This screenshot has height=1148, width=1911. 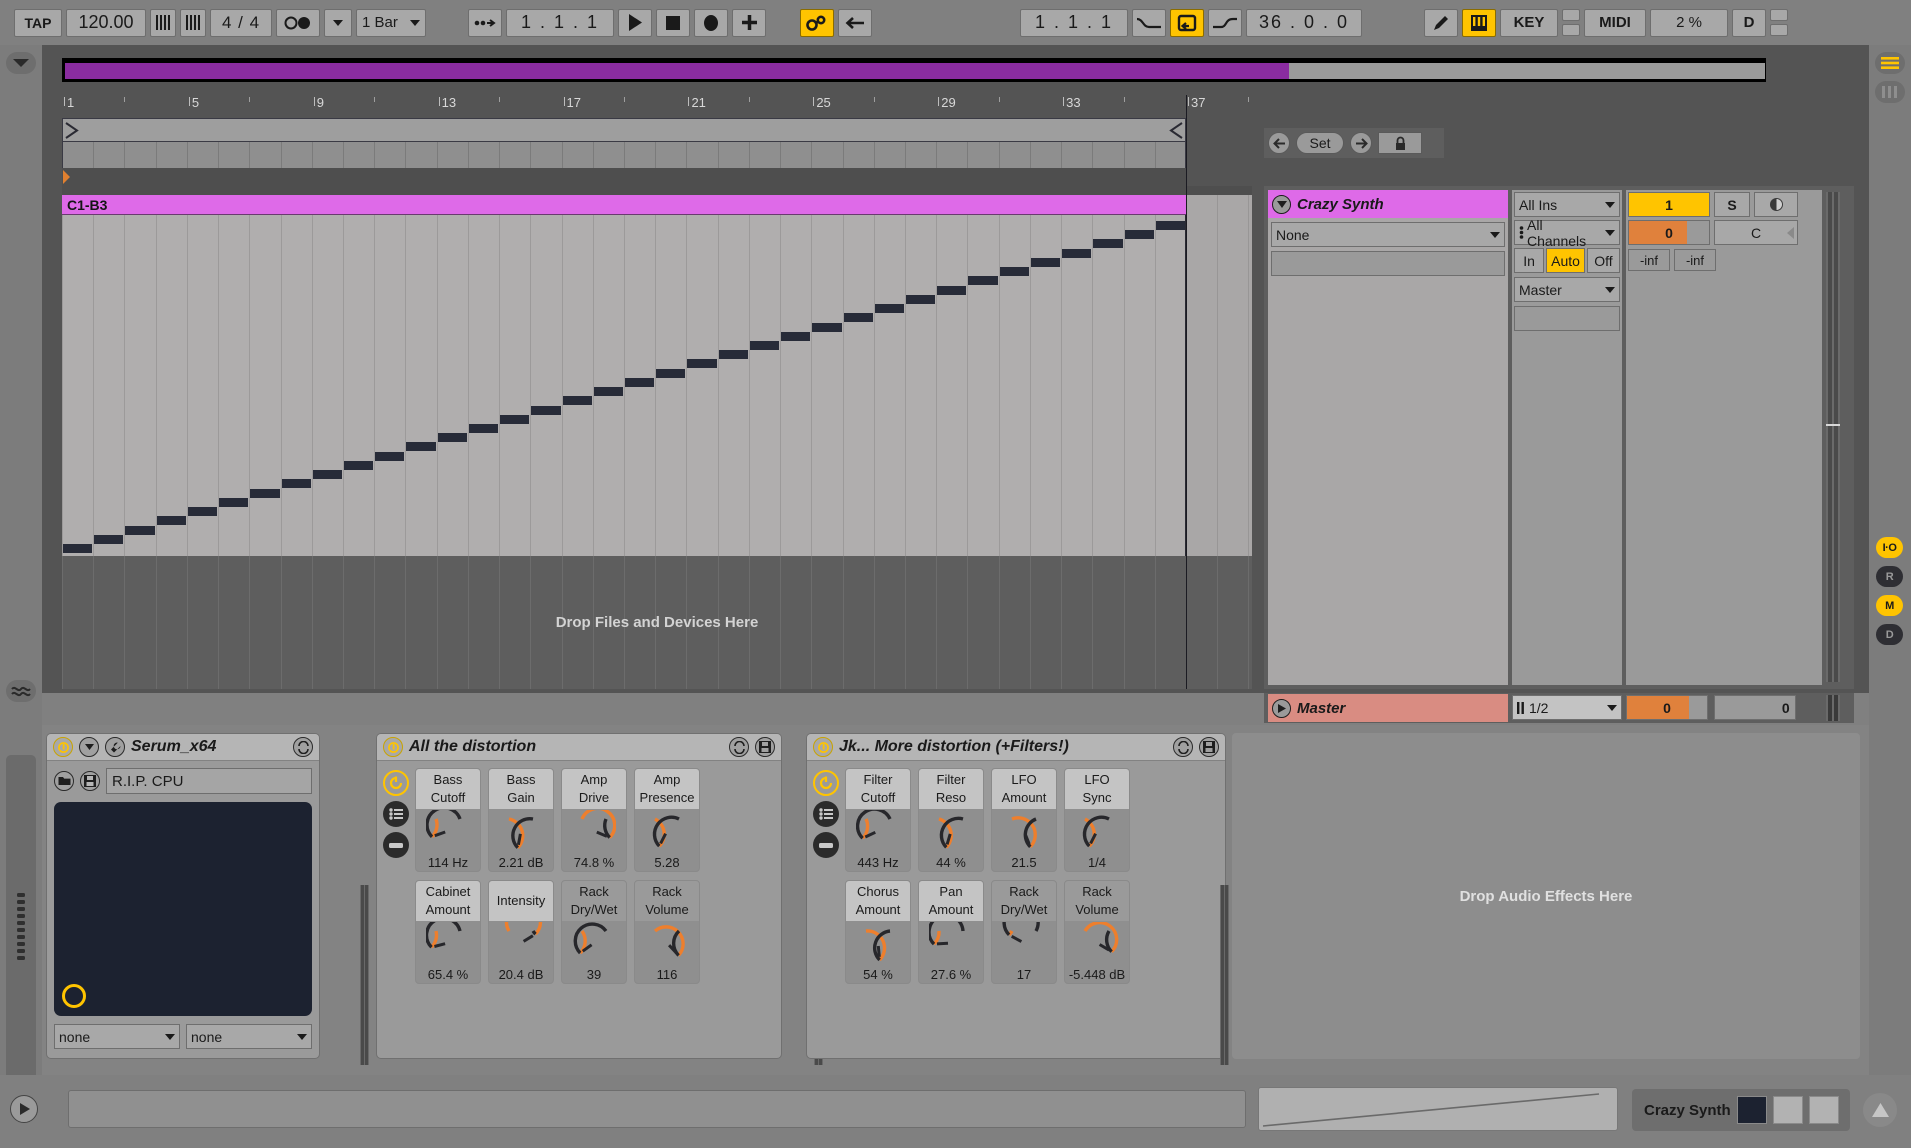 I want to click on punch-in-button, so click(x=1149, y=22).